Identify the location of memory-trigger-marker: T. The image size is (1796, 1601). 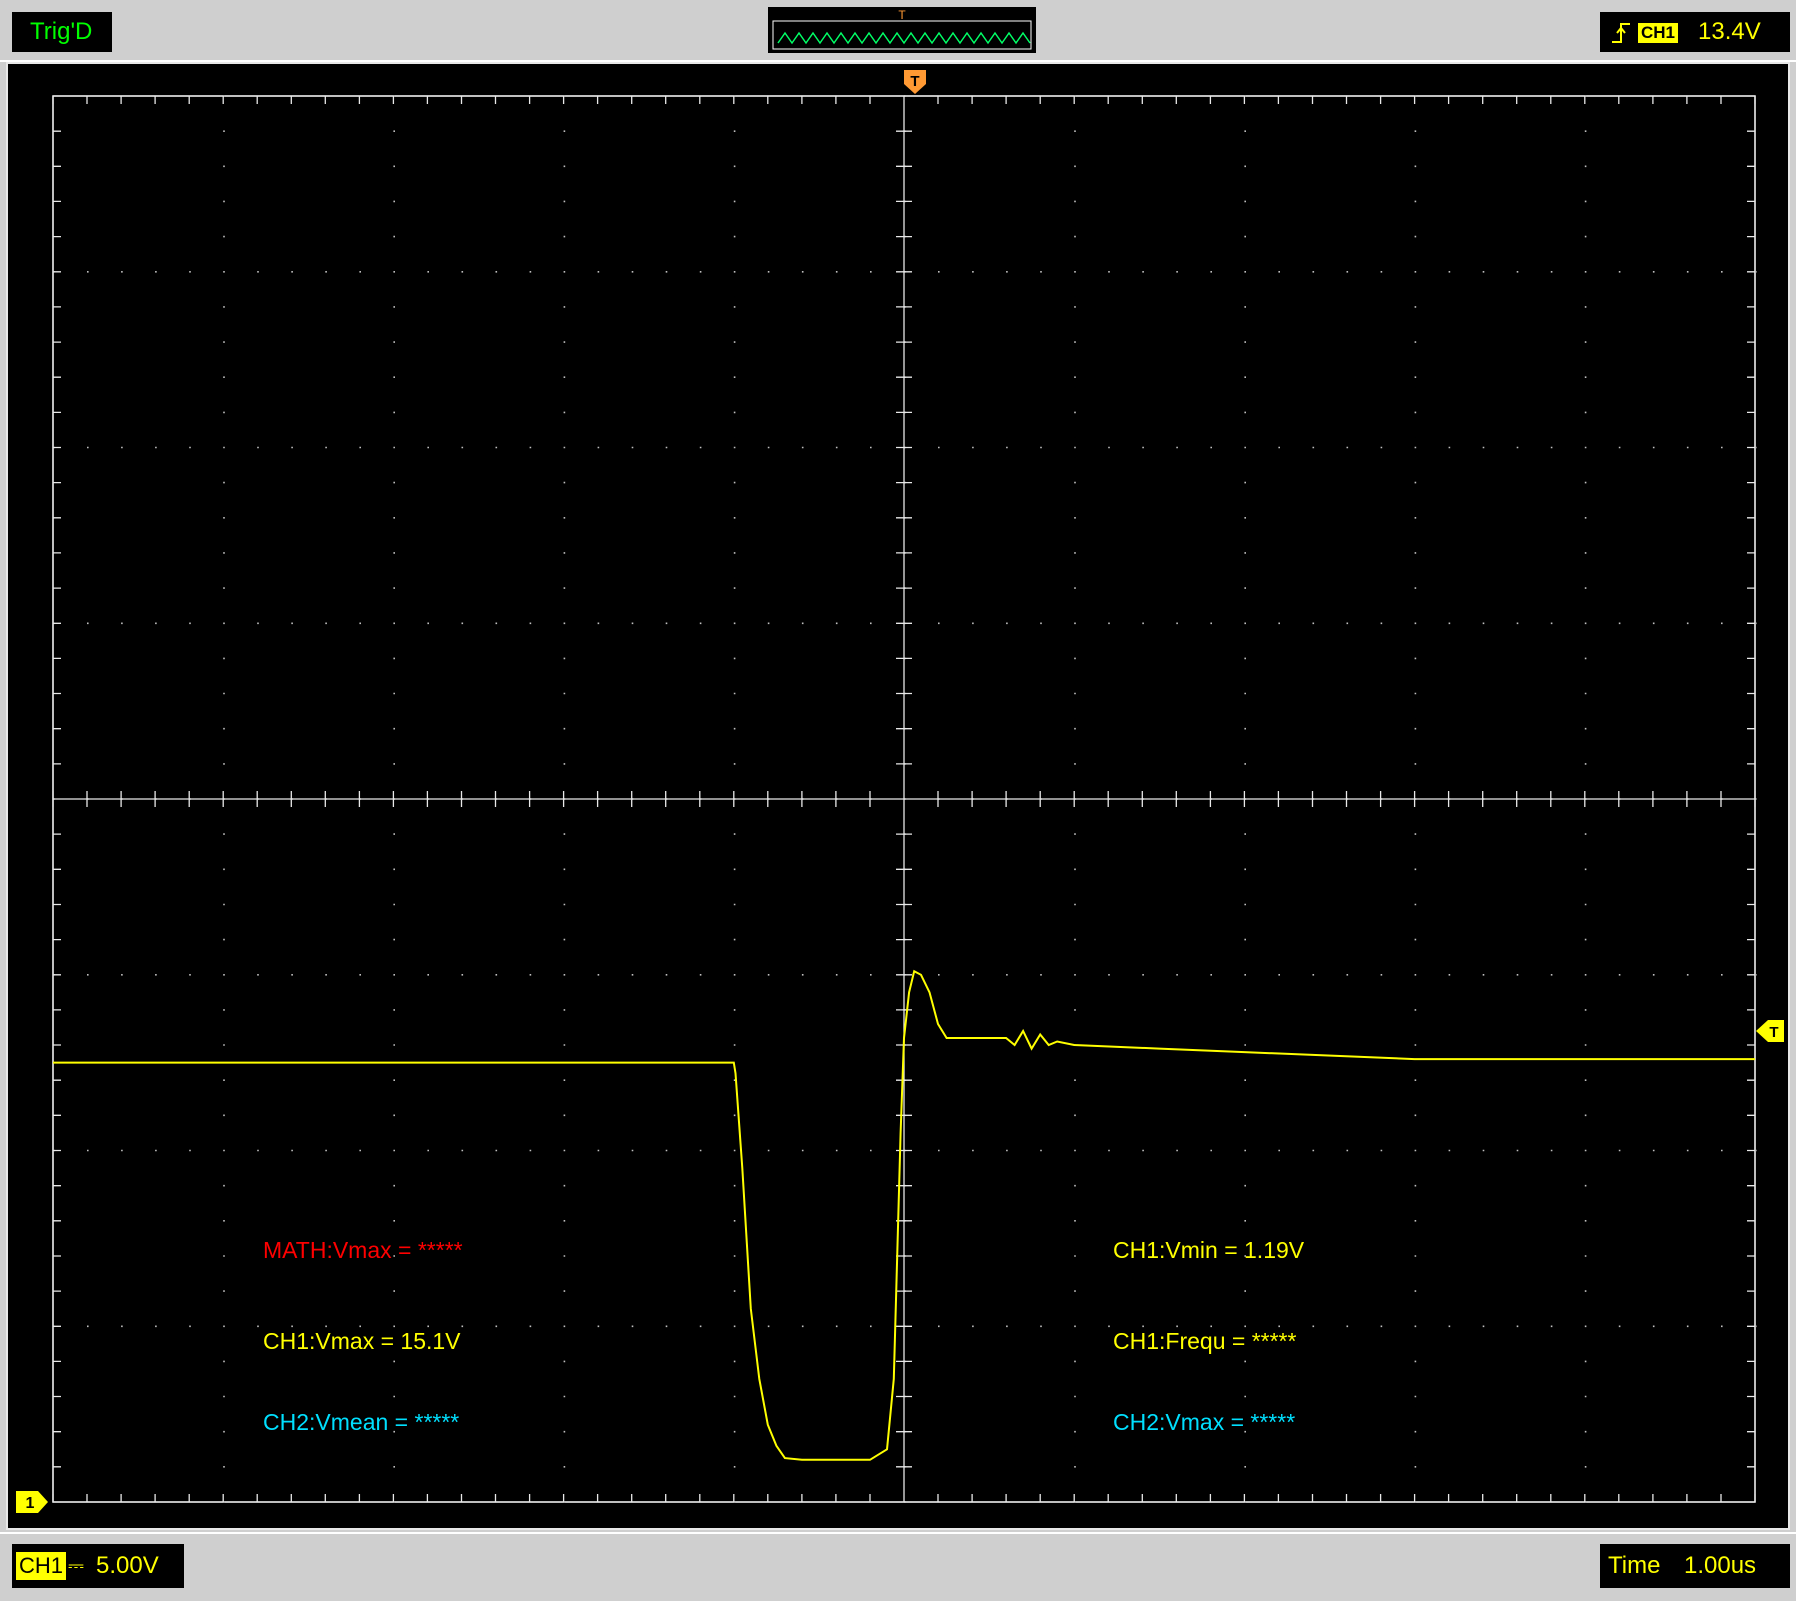
(902, 15).